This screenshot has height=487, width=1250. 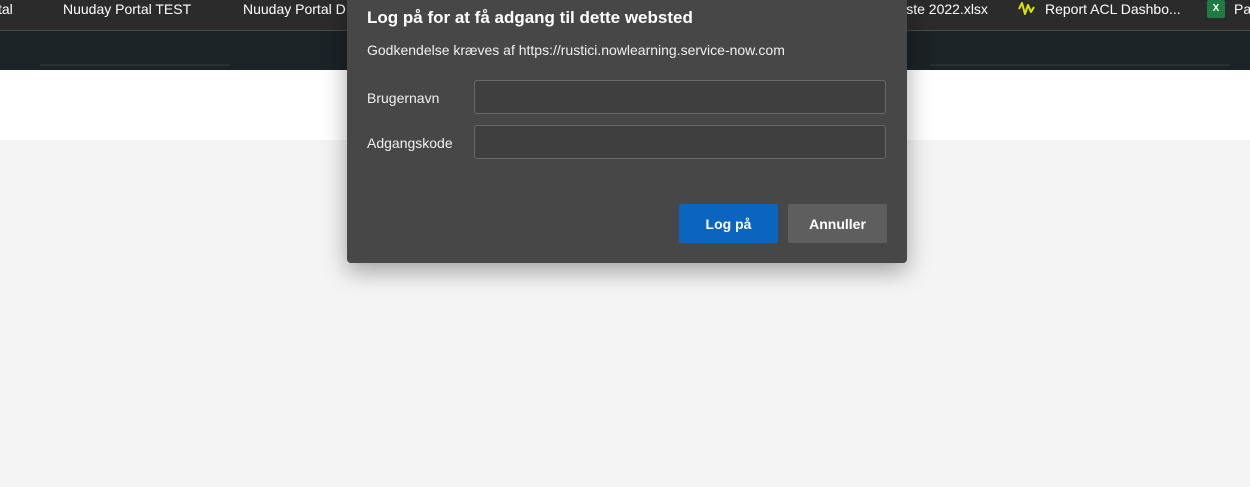 I want to click on bookmark-excel: X Pa, so click(x=1228, y=15).